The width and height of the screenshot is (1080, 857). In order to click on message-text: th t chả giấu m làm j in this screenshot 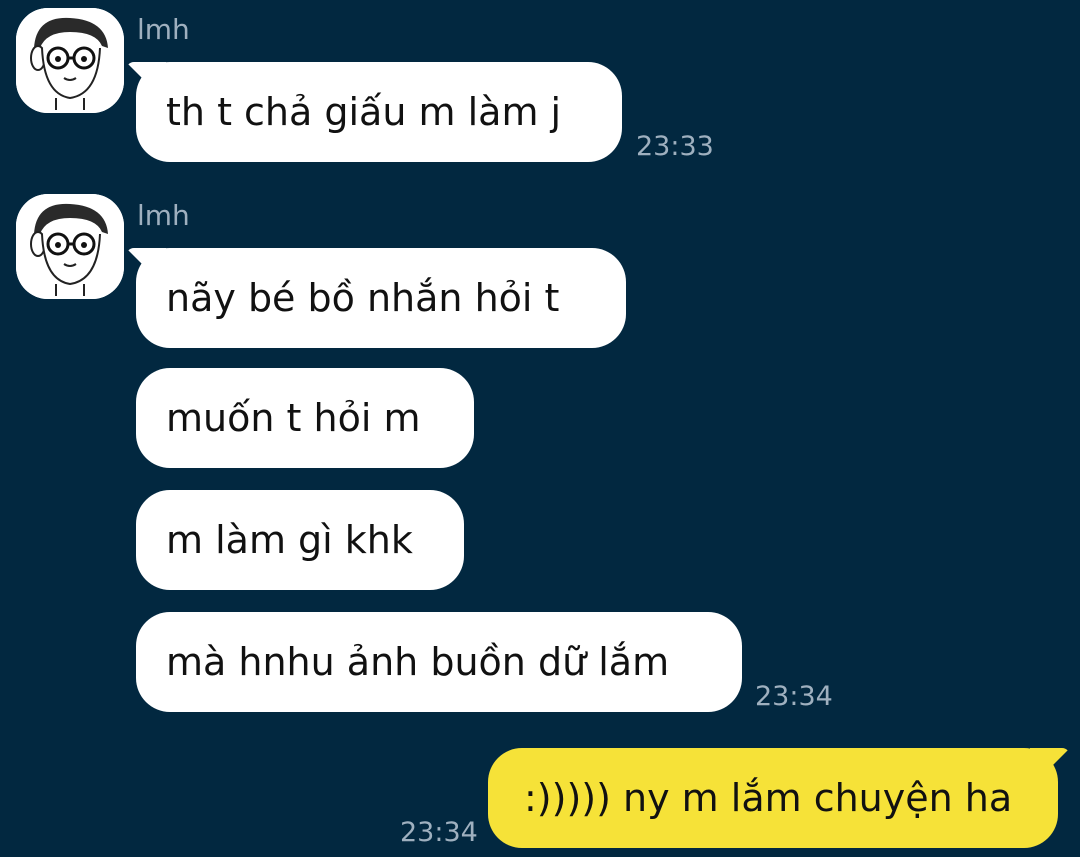, I will do `click(364, 112)`.